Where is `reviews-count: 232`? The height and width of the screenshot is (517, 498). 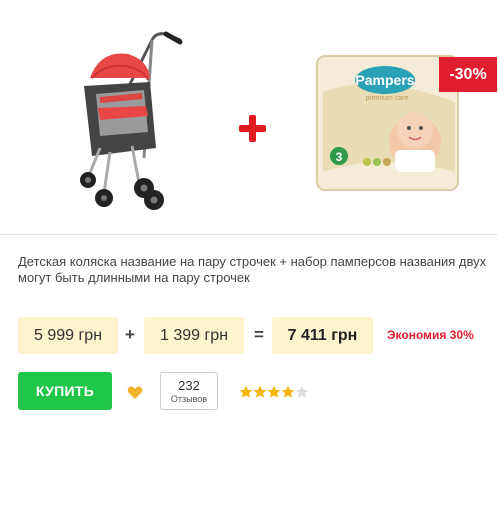
reviews-count: 232 is located at coordinates (189, 385).